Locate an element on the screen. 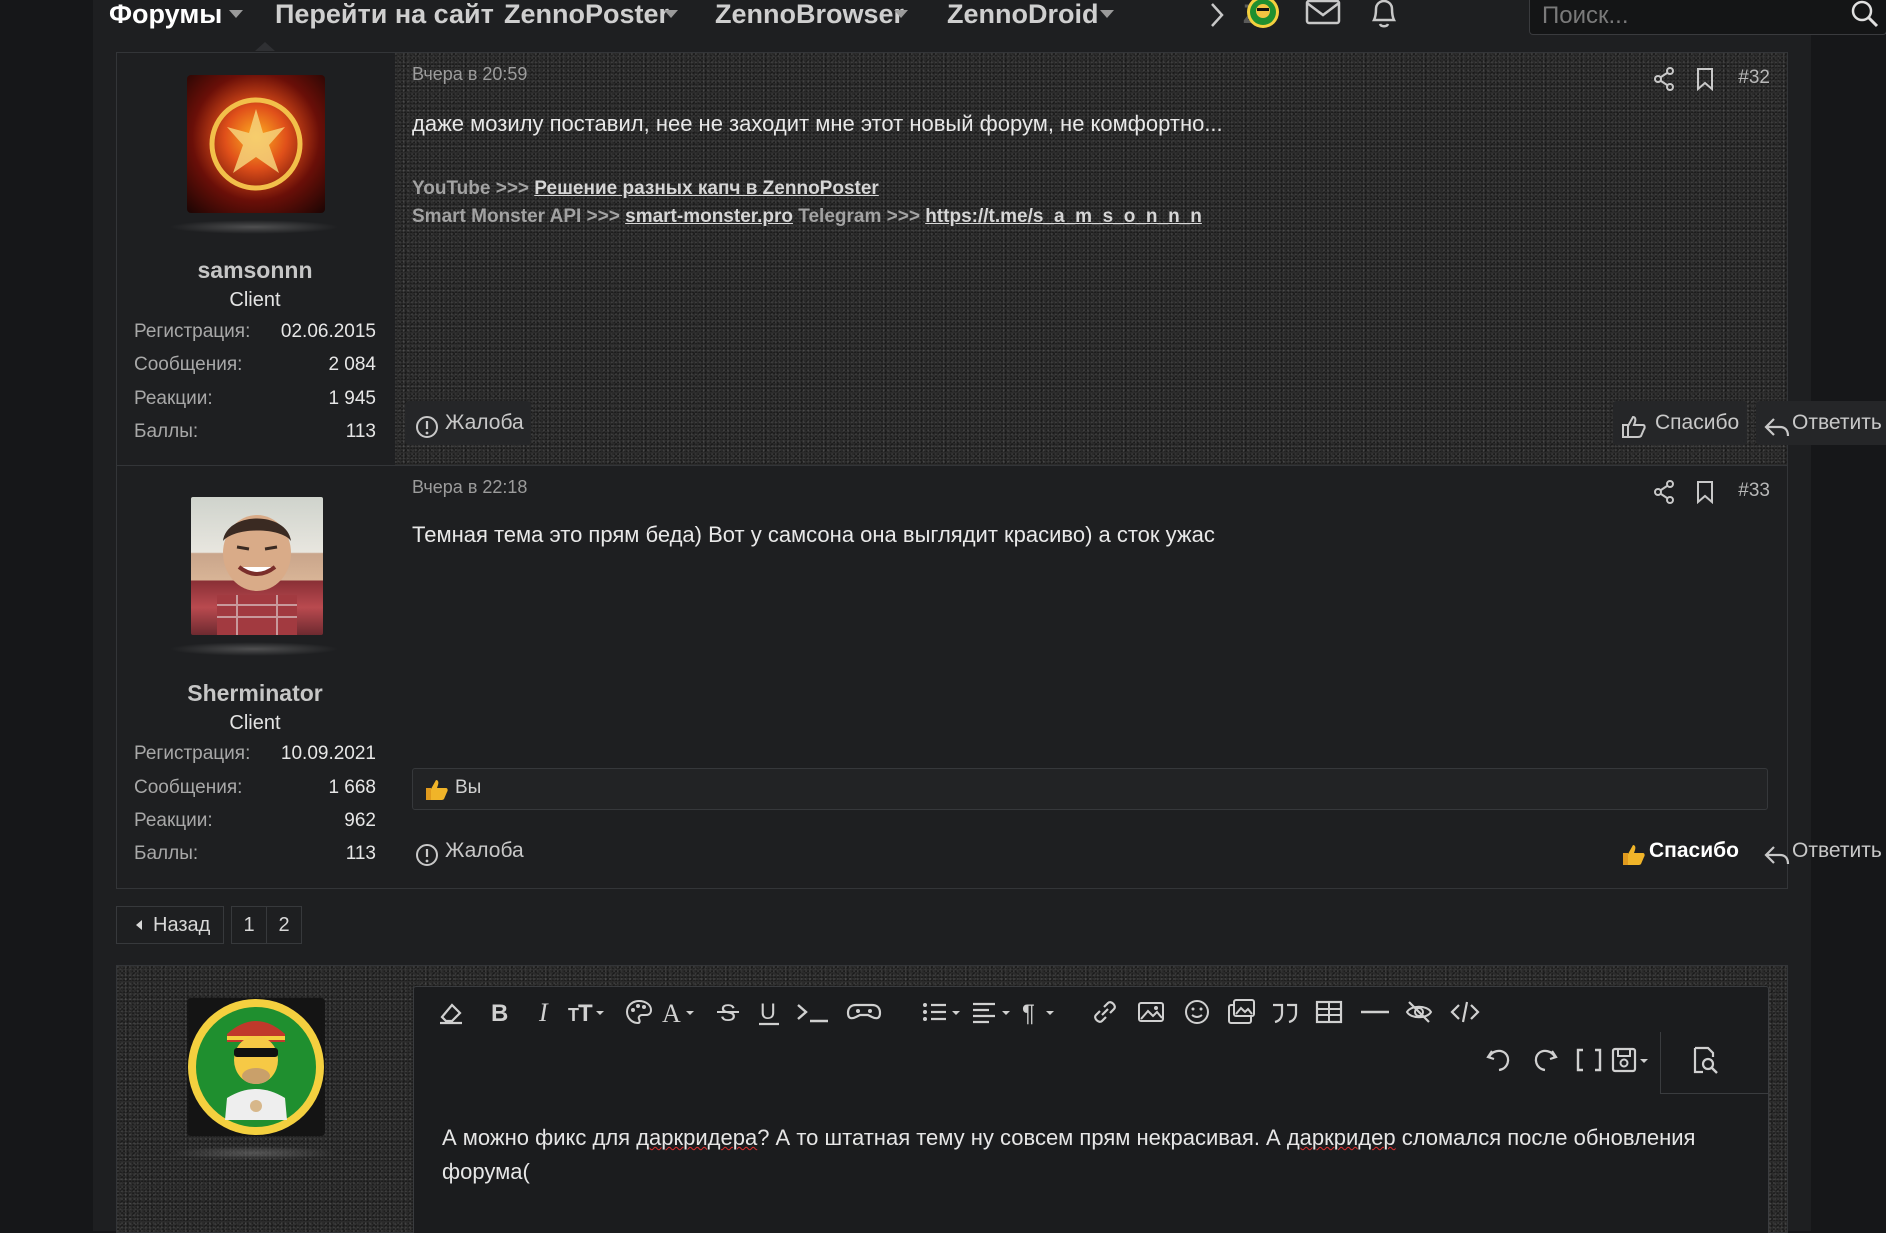  stat-registration: Регистрация: 02.06.2015 is located at coordinates (255, 331).